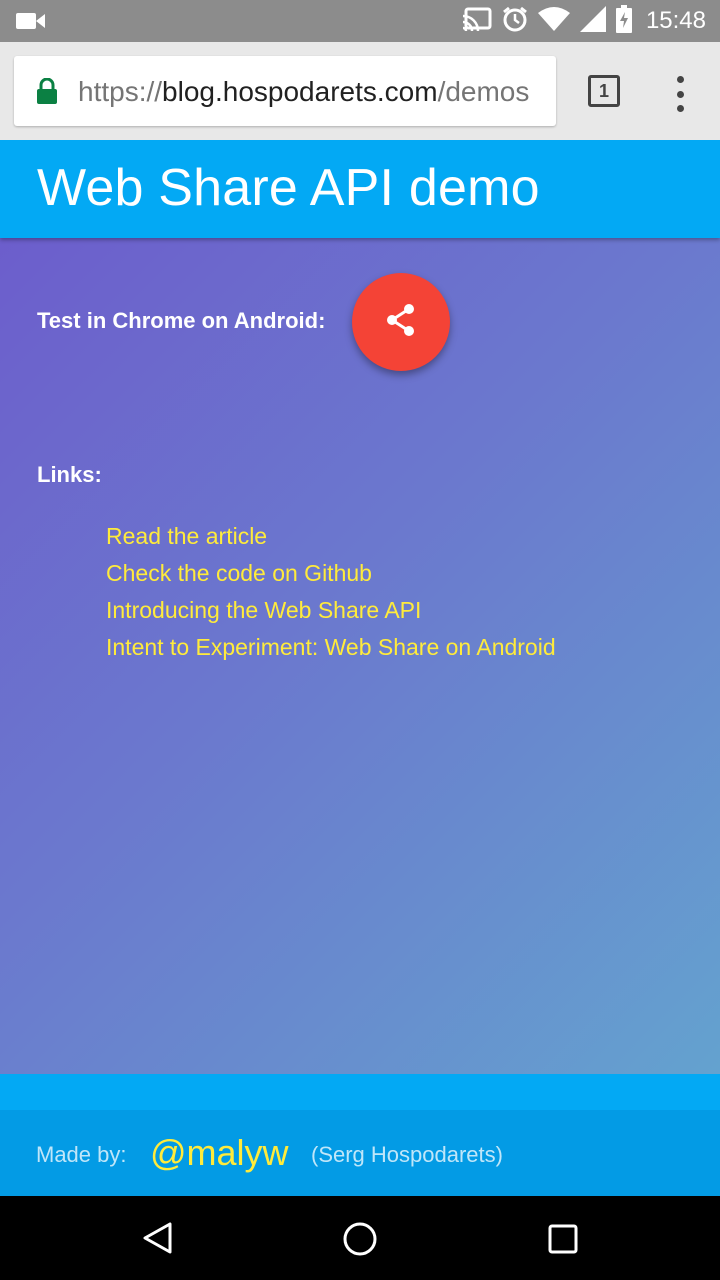 Image resolution: width=720 pixels, height=1280 pixels. What do you see at coordinates (47, 93) in the screenshot?
I see `lock-icon` at bounding box center [47, 93].